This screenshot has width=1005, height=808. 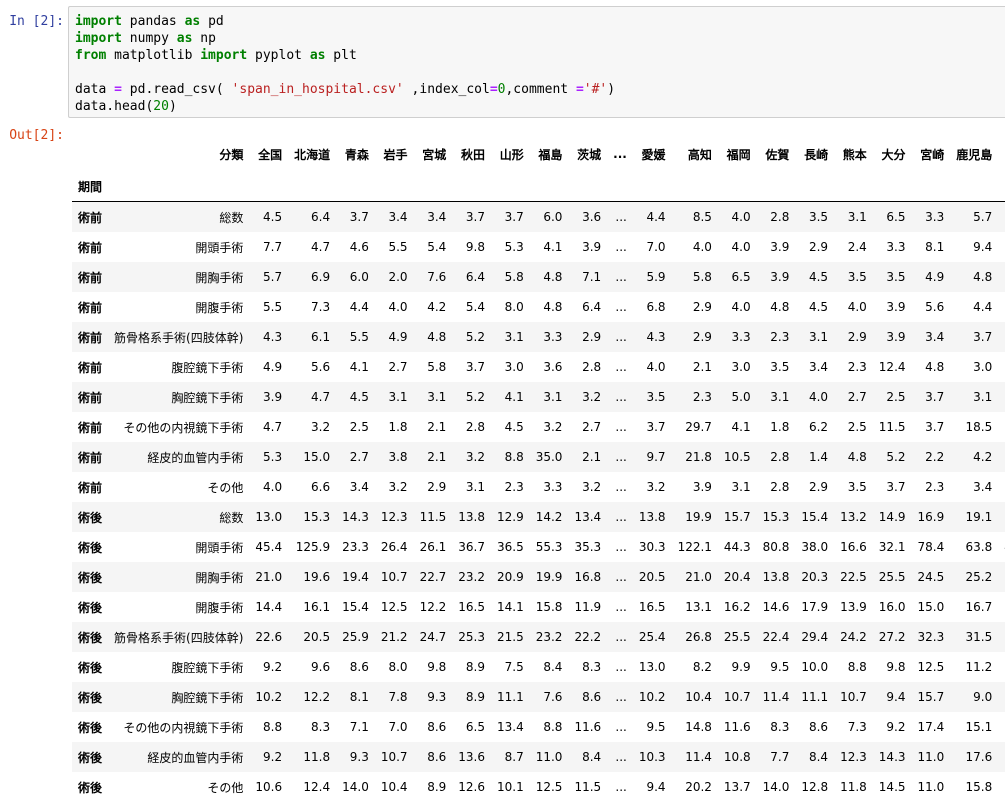 What do you see at coordinates (359, 427) in the screenshot?
I see `table-cell: 2.5` at bounding box center [359, 427].